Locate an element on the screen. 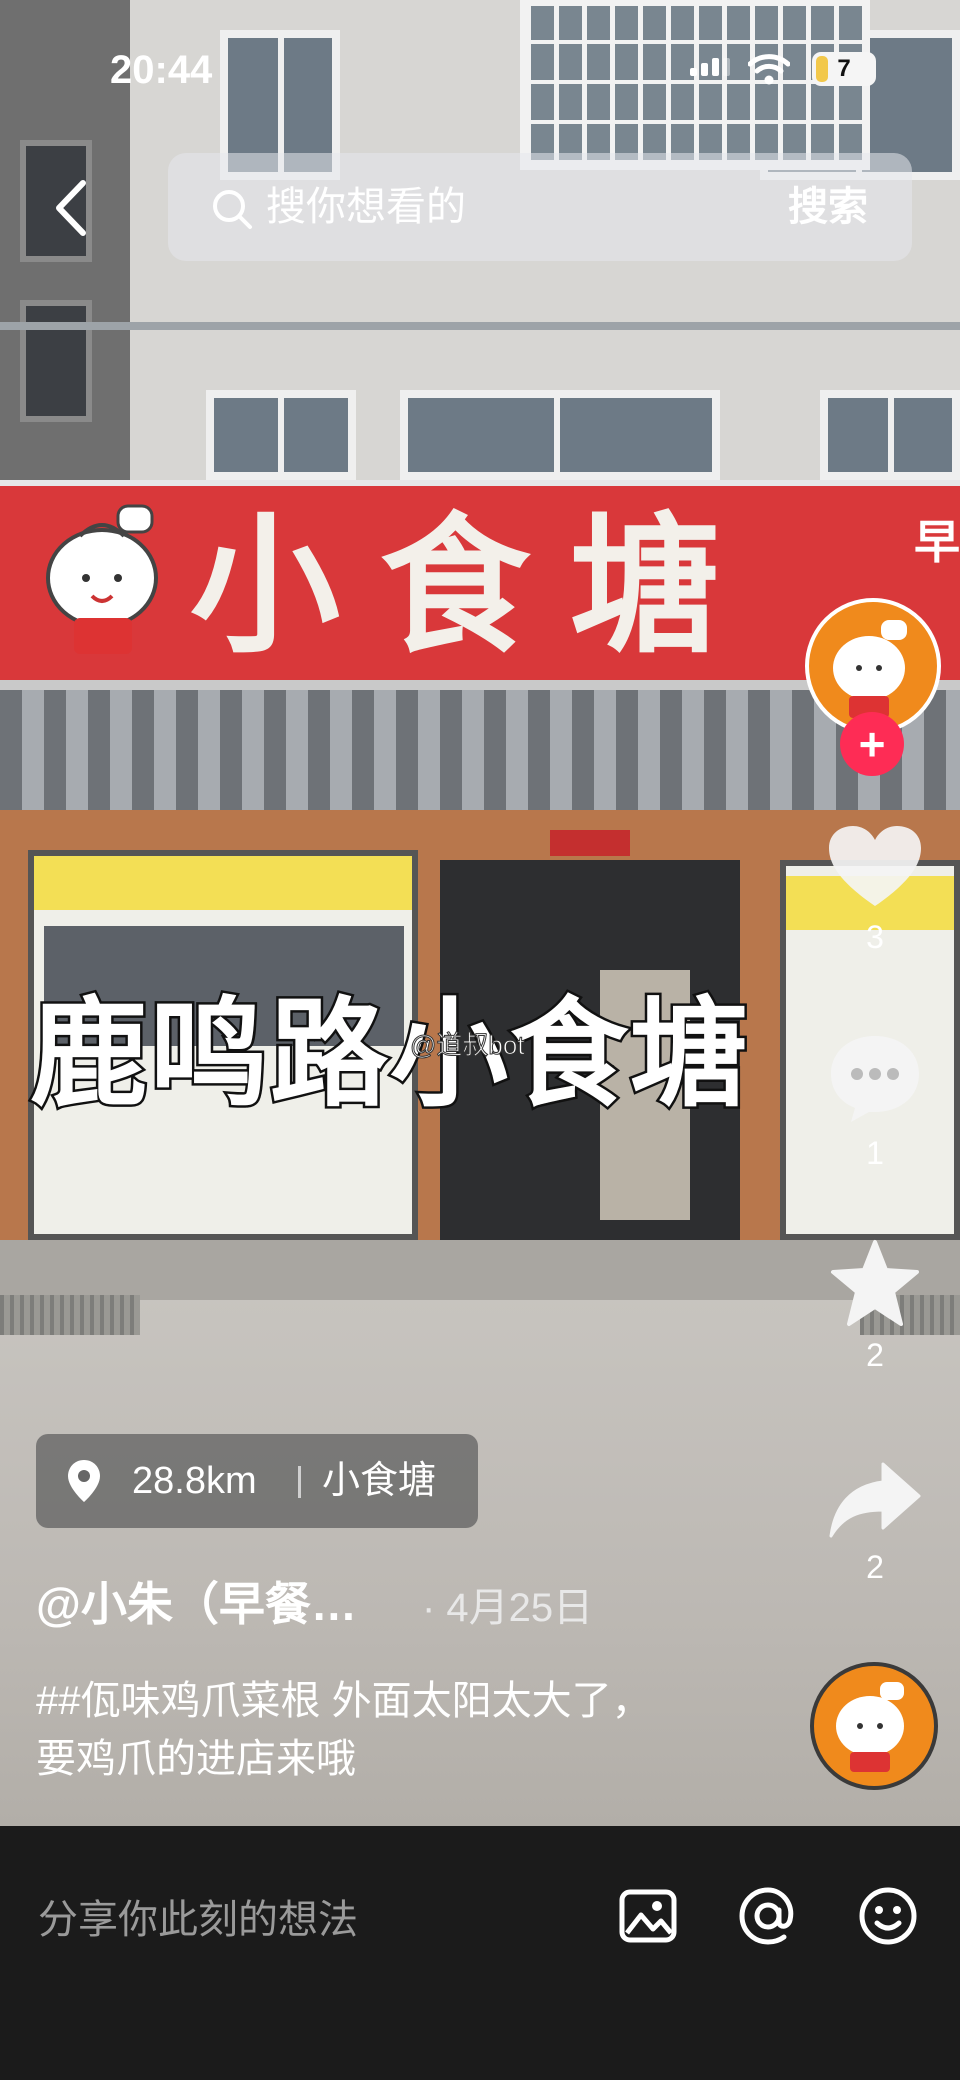  back-button is located at coordinates (70, 208).